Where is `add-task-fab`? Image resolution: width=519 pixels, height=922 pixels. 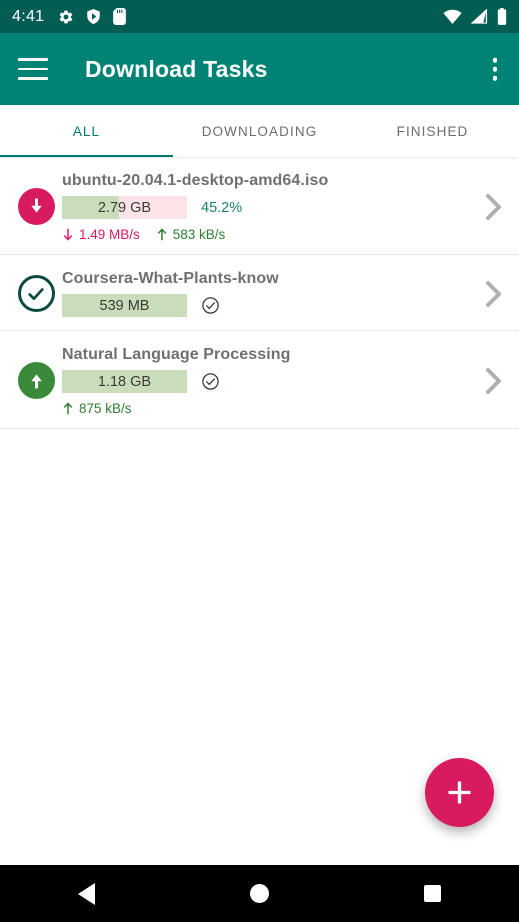 add-task-fab is located at coordinates (459, 792).